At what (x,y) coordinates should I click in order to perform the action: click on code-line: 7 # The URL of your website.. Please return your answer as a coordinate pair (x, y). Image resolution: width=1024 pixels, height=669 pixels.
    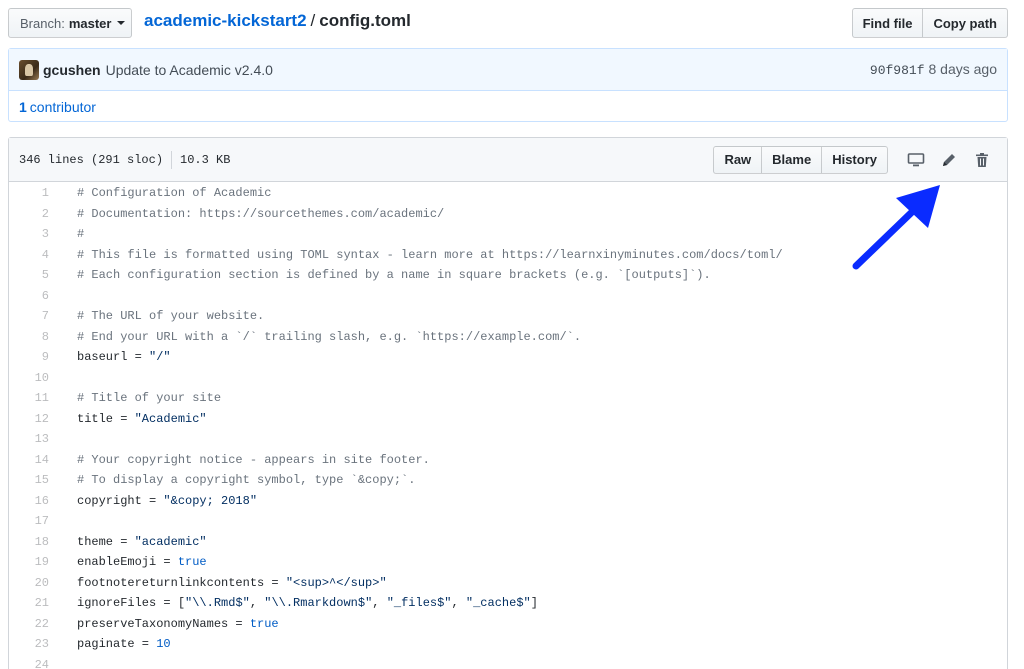
    Looking at the image, I should click on (508, 316).